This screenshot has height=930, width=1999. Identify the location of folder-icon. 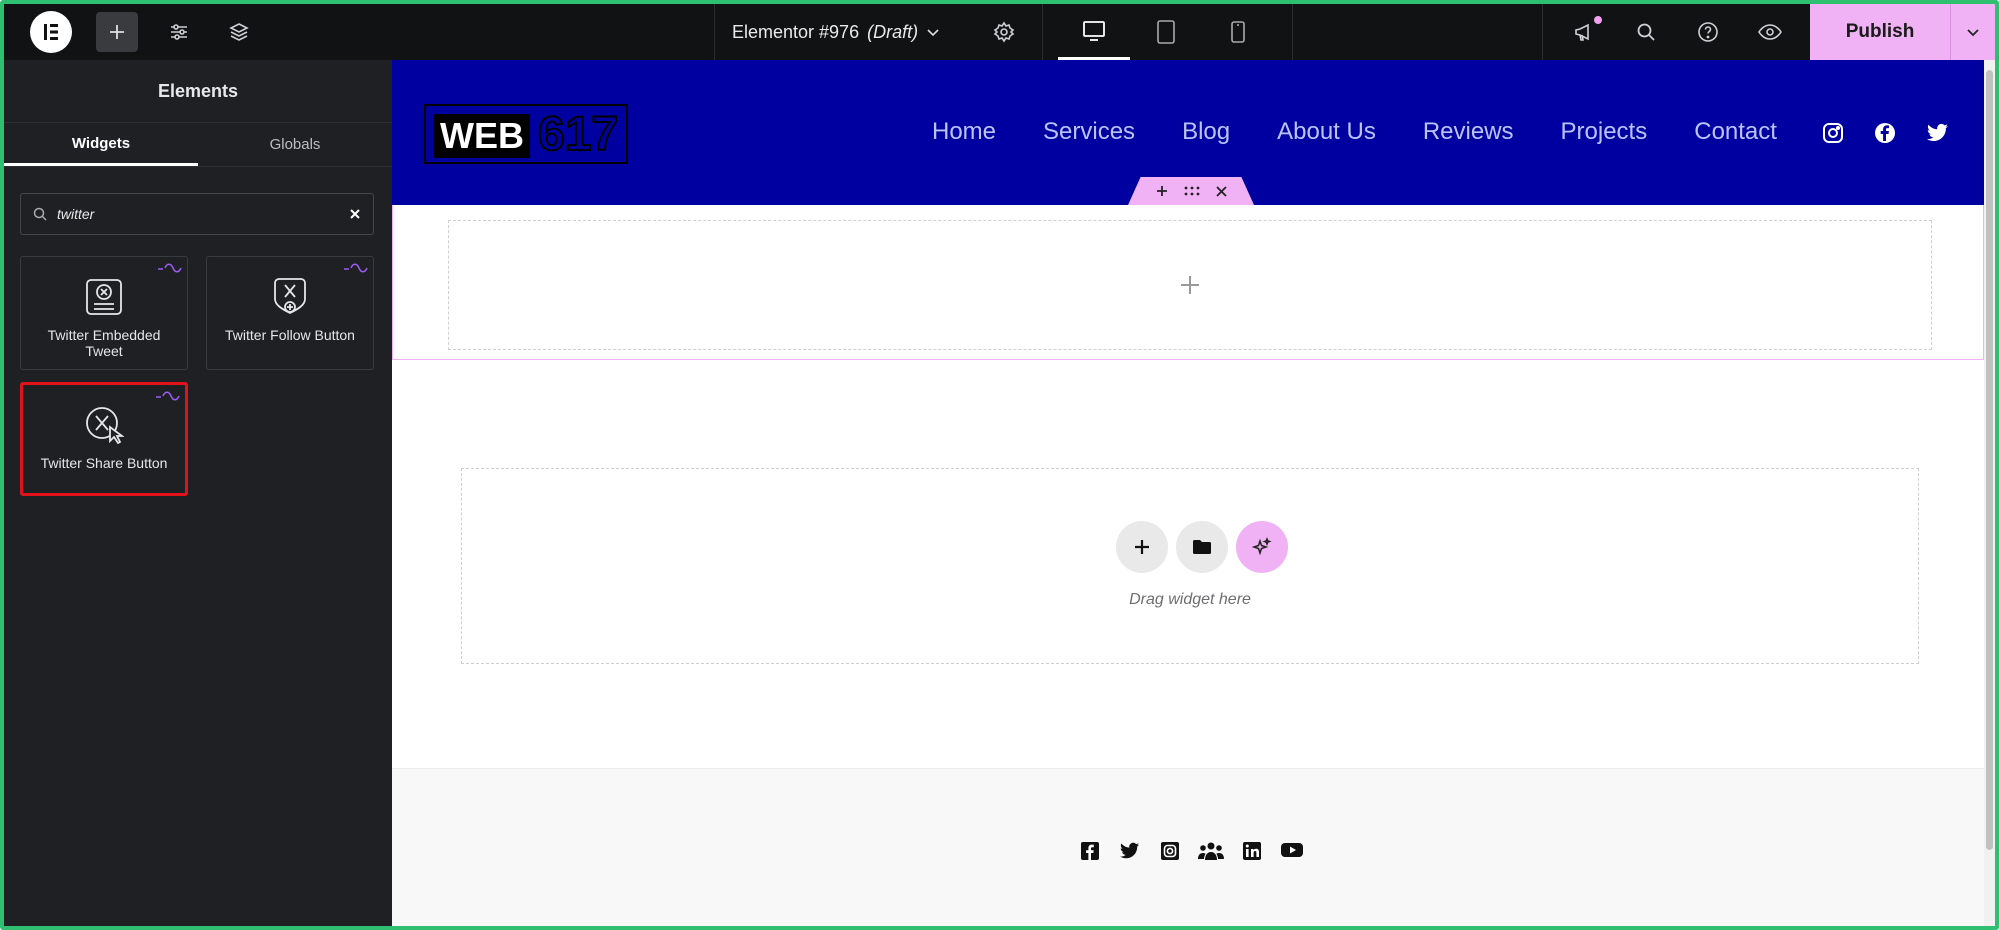
(1202, 547).